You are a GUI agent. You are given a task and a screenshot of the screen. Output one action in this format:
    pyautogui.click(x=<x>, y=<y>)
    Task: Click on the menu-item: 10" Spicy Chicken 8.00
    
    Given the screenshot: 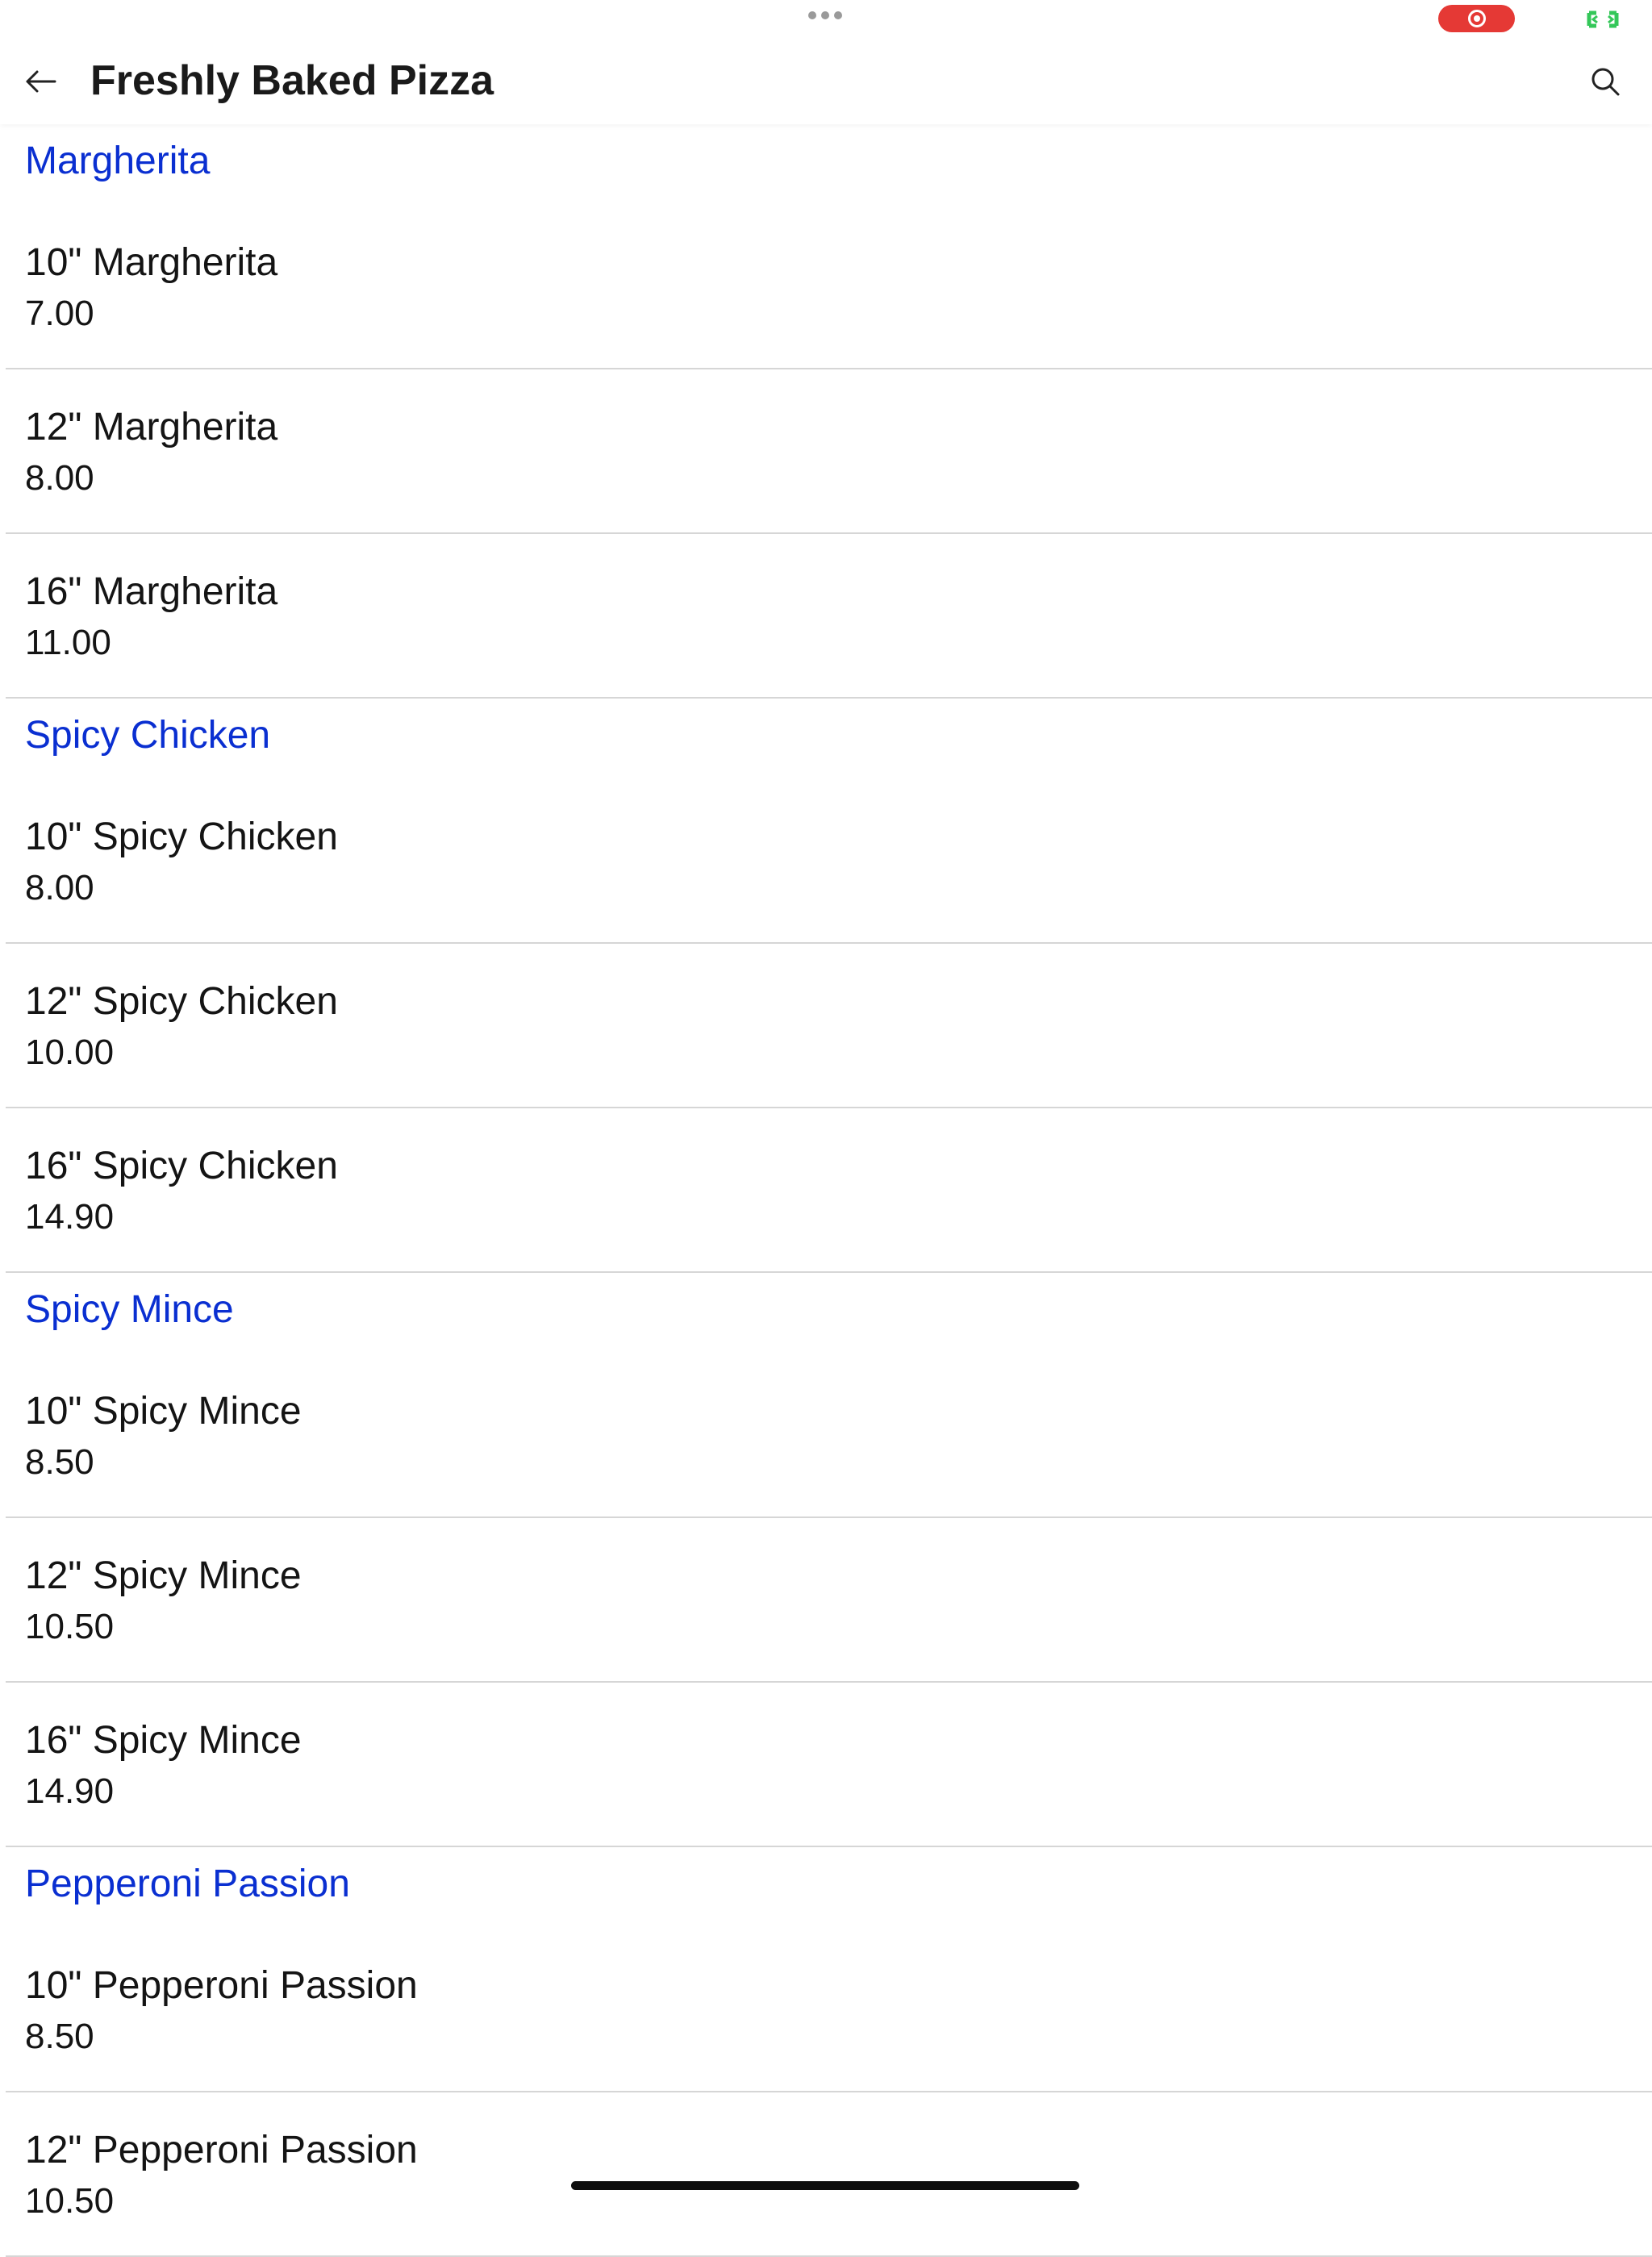 What is the action you would take?
    pyautogui.click(x=829, y=859)
    